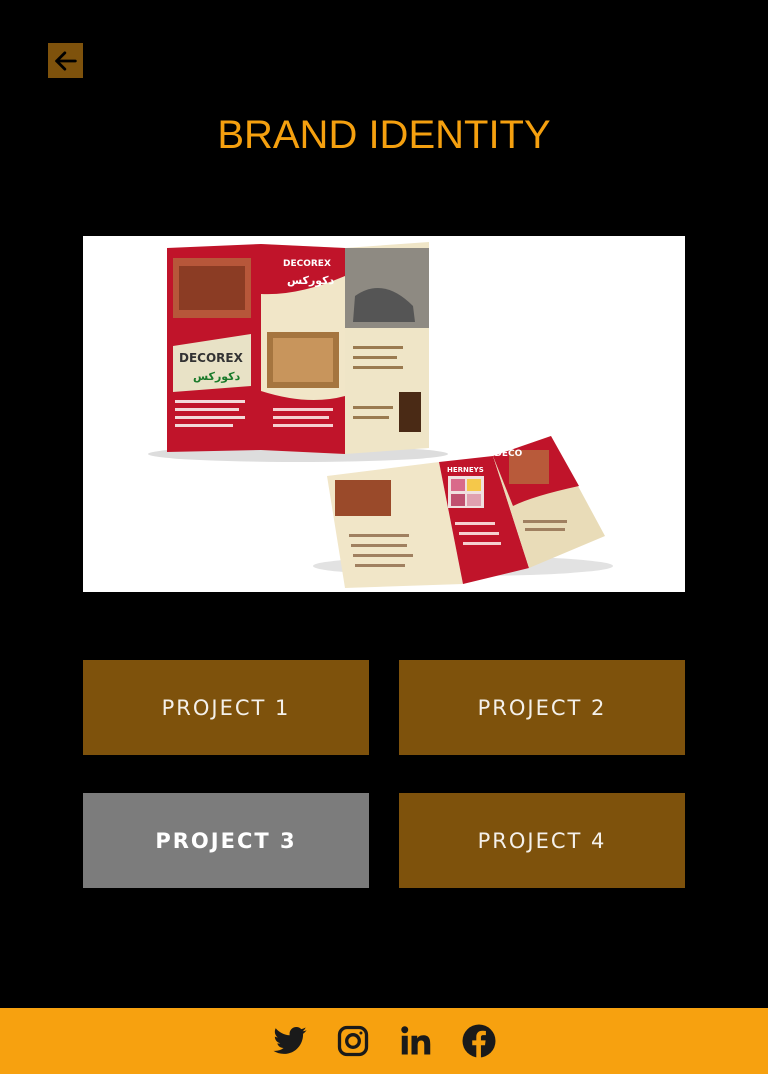 The image size is (768, 1074). I want to click on project-2-button: PROJECT 2, so click(542, 707).